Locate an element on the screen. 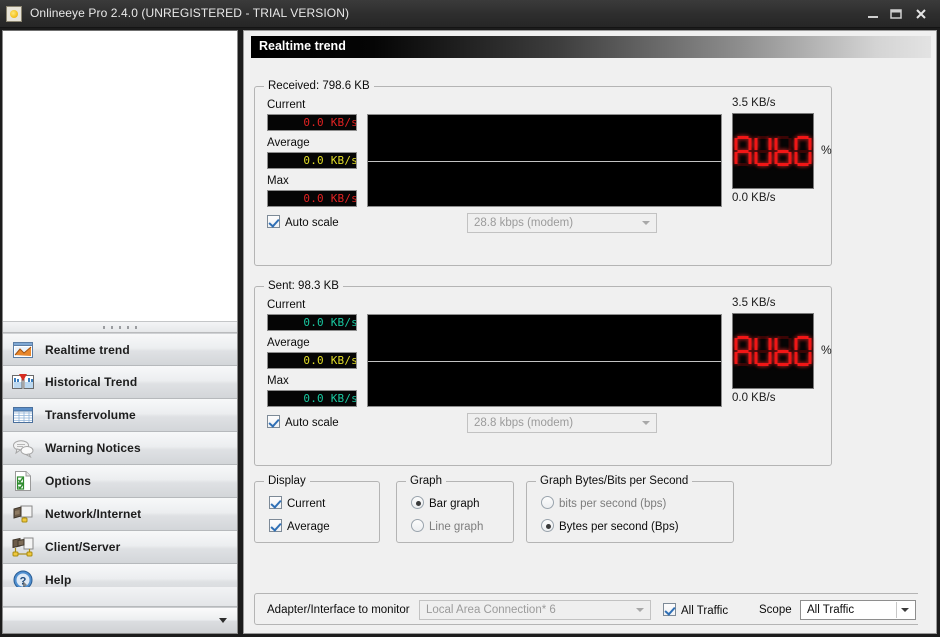 The image size is (940, 637). sent-gauge-seven-segment is located at coordinates (773, 351).